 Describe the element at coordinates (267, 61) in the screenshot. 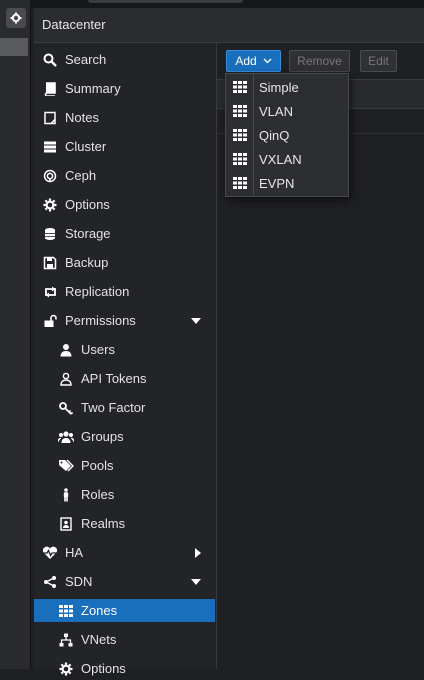

I see `chevron-down-icon` at that location.